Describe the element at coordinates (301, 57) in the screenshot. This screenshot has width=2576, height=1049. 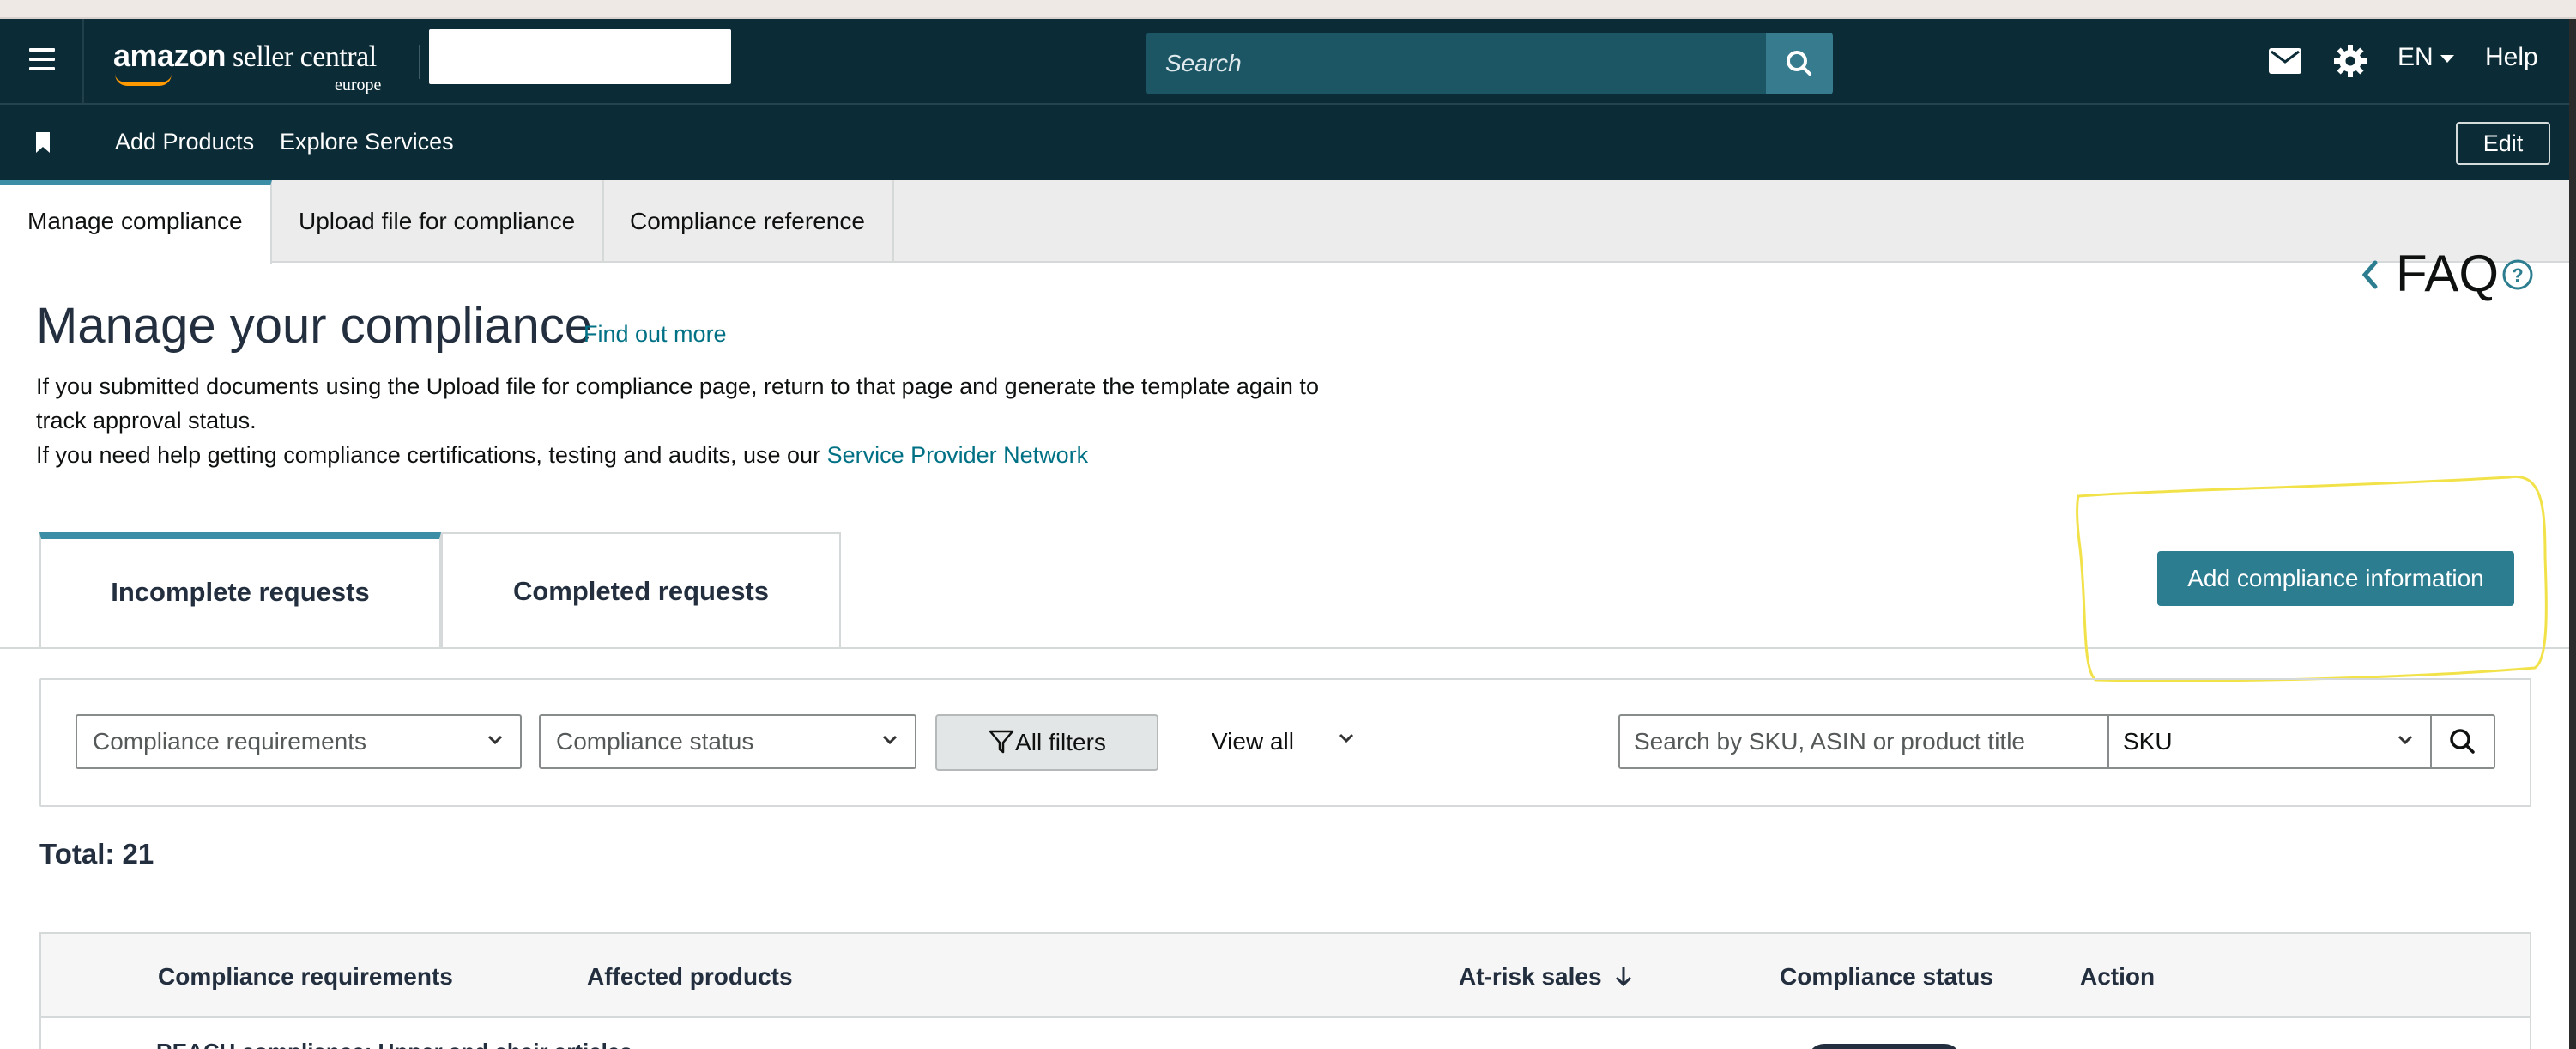
I see `logo-text-light: seller central` at that location.